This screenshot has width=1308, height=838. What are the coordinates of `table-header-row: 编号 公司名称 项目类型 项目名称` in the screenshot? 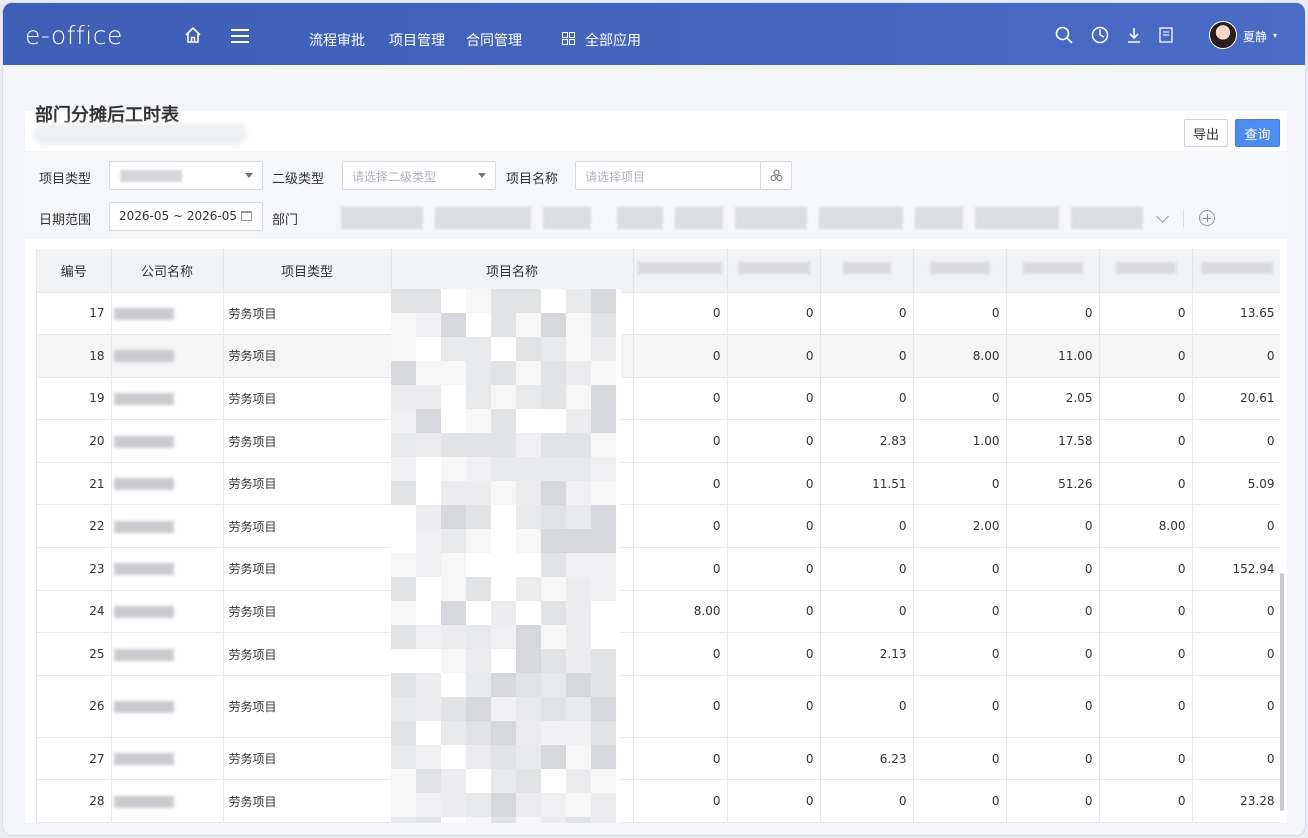 It's located at (658, 271).